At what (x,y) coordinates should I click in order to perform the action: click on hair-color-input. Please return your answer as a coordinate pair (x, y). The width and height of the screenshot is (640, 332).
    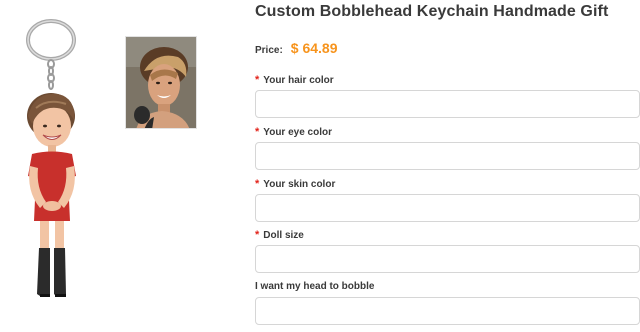
    Looking at the image, I should click on (447, 104).